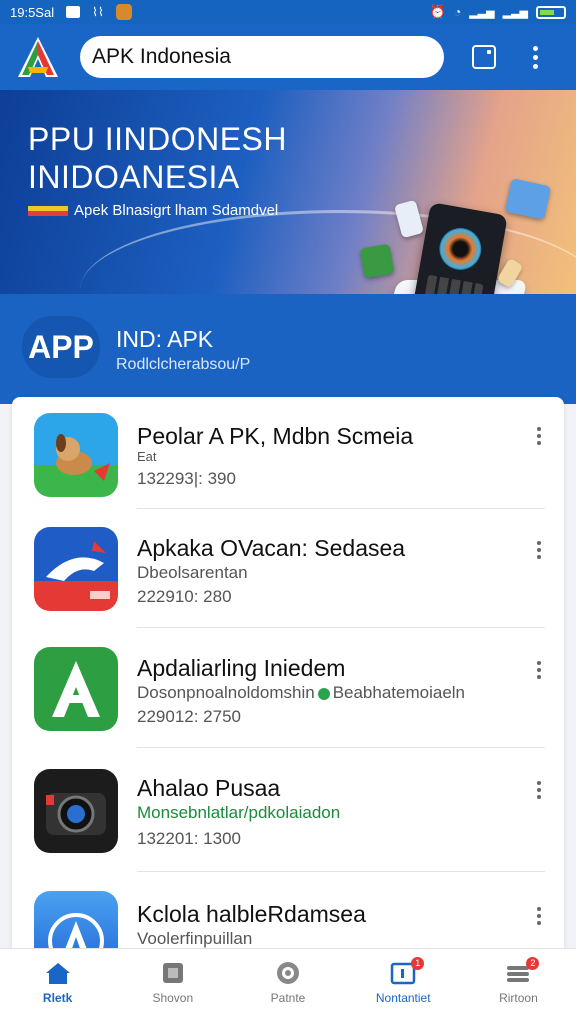  What do you see at coordinates (418, 963) in the screenshot?
I see `notification-badge: 1` at bounding box center [418, 963].